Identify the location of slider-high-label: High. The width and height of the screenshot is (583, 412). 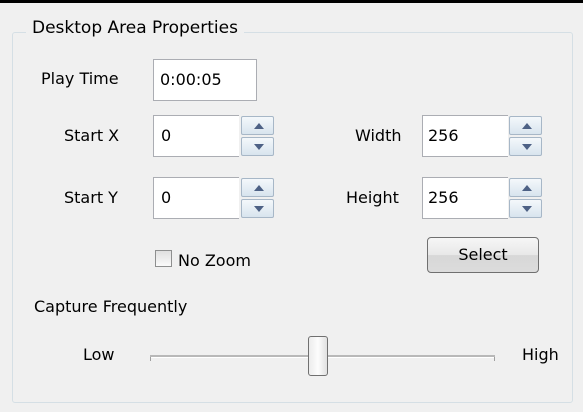
(540, 354).